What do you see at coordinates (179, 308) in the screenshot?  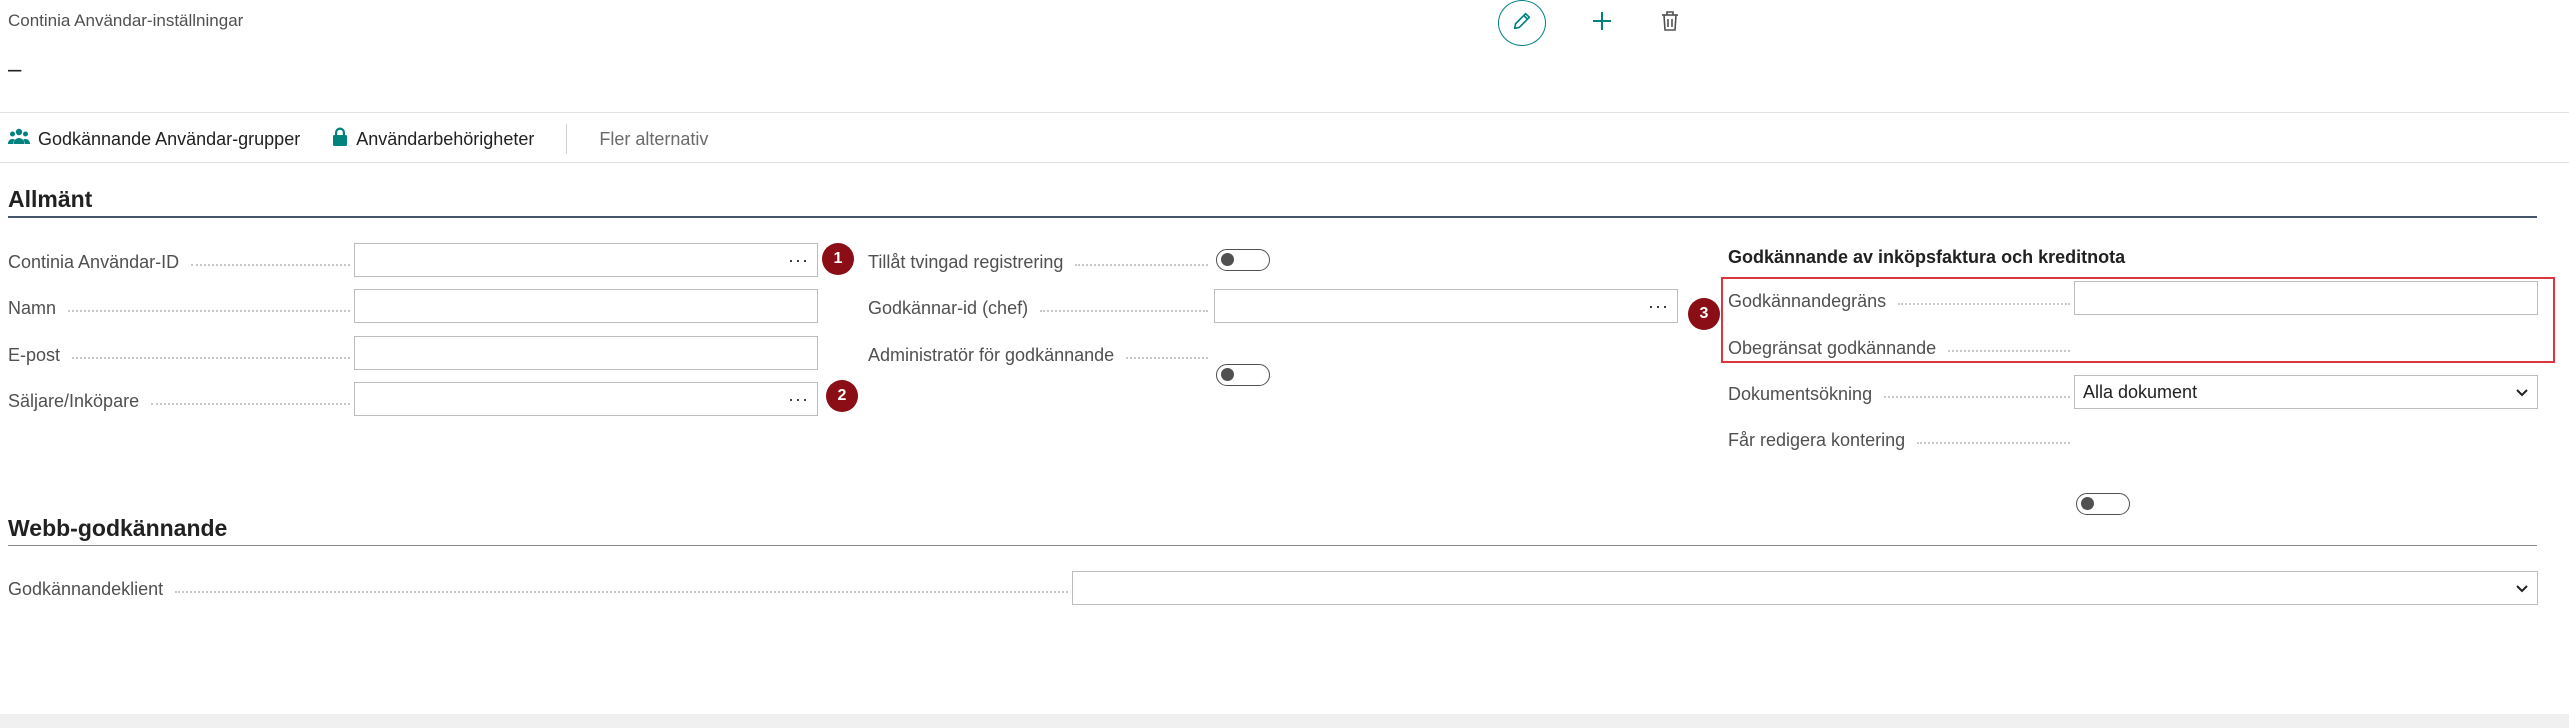 I see `name-label: Namn` at bounding box center [179, 308].